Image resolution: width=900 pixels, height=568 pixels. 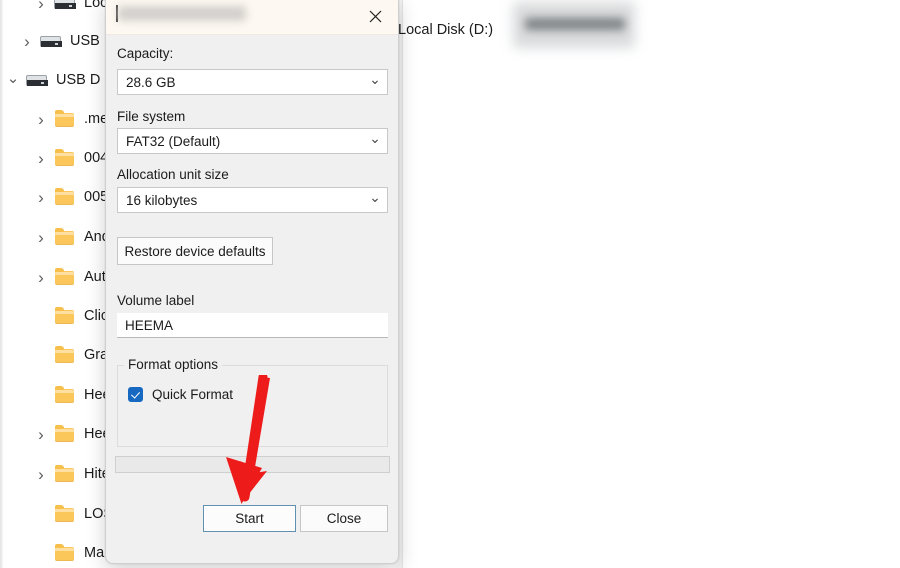 What do you see at coordinates (85, 41) in the screenshot?
I see `tree-item-label: USB` at bounding box center [85, 41].